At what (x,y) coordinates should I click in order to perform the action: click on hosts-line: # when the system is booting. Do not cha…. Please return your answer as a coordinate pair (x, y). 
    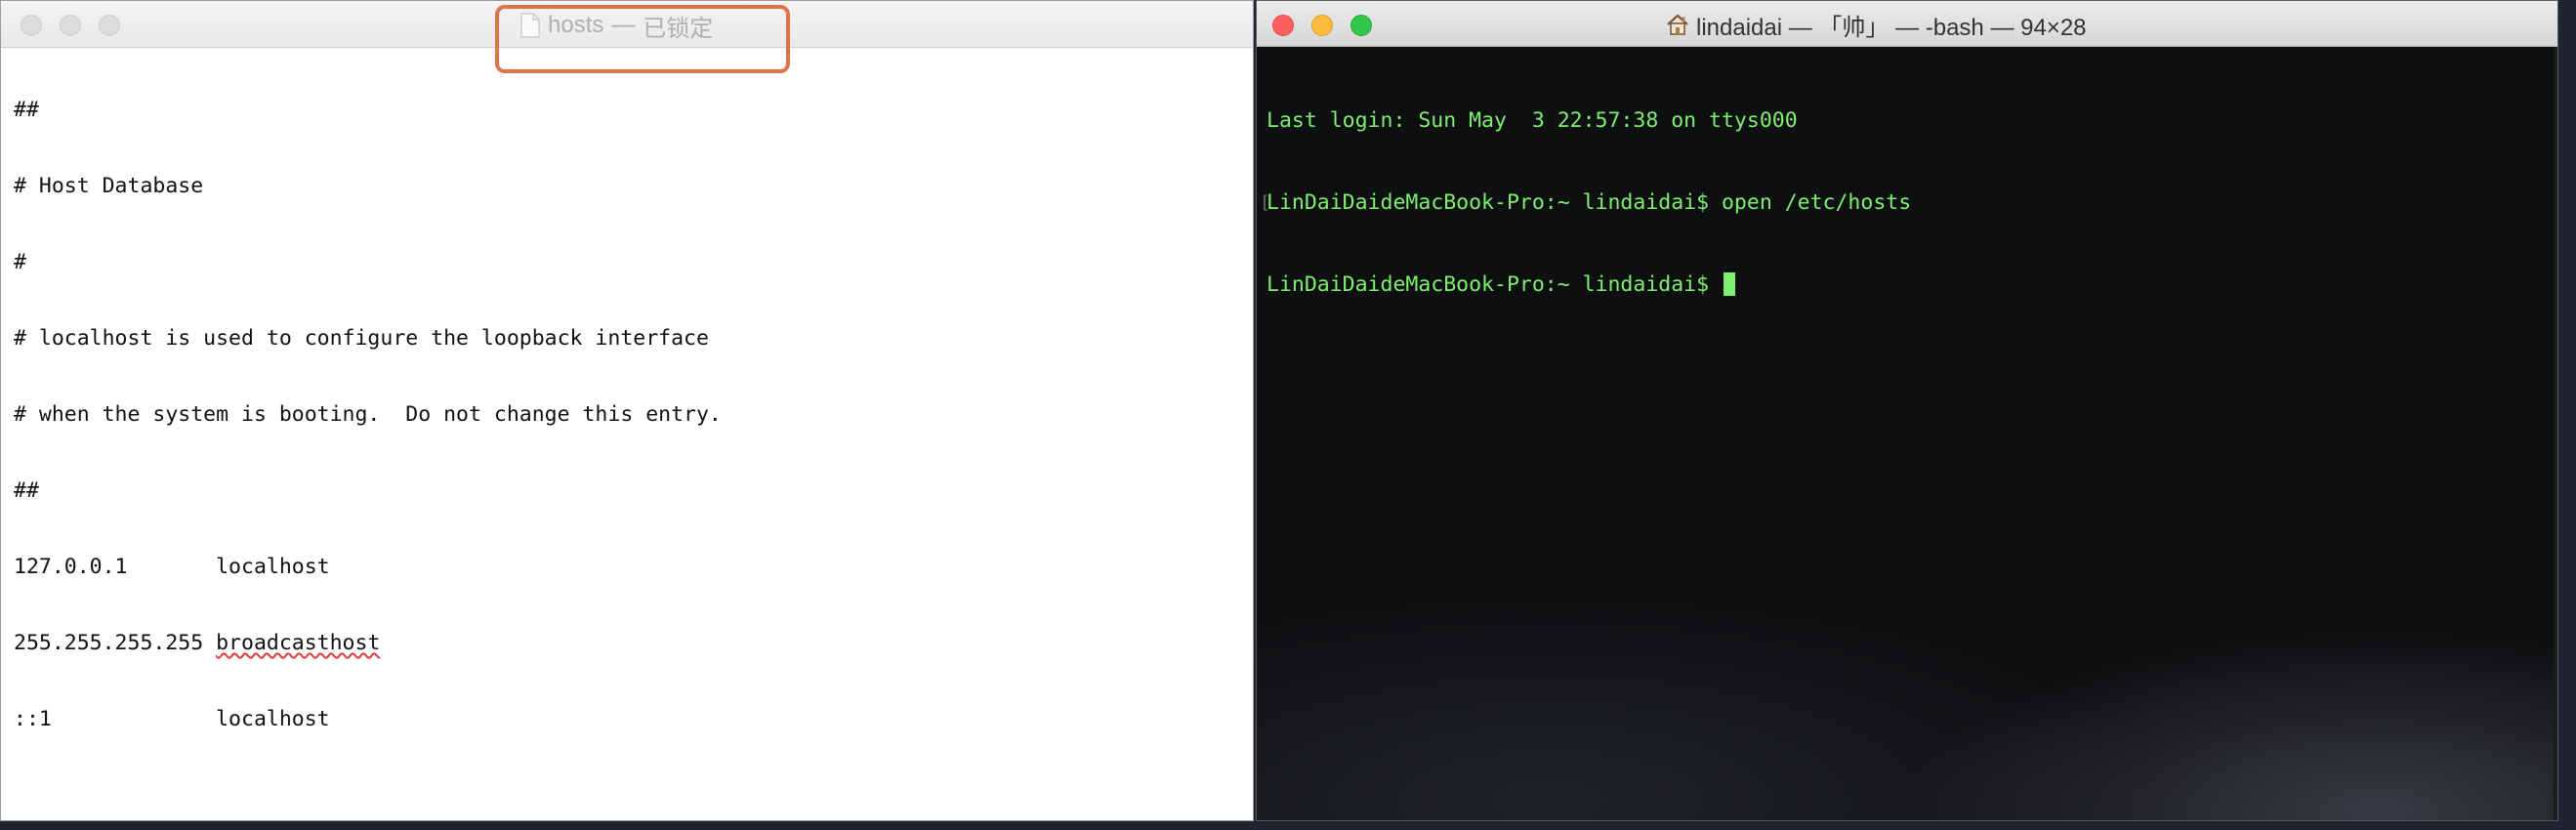
    Looking at the image, I should click on (368, 415).